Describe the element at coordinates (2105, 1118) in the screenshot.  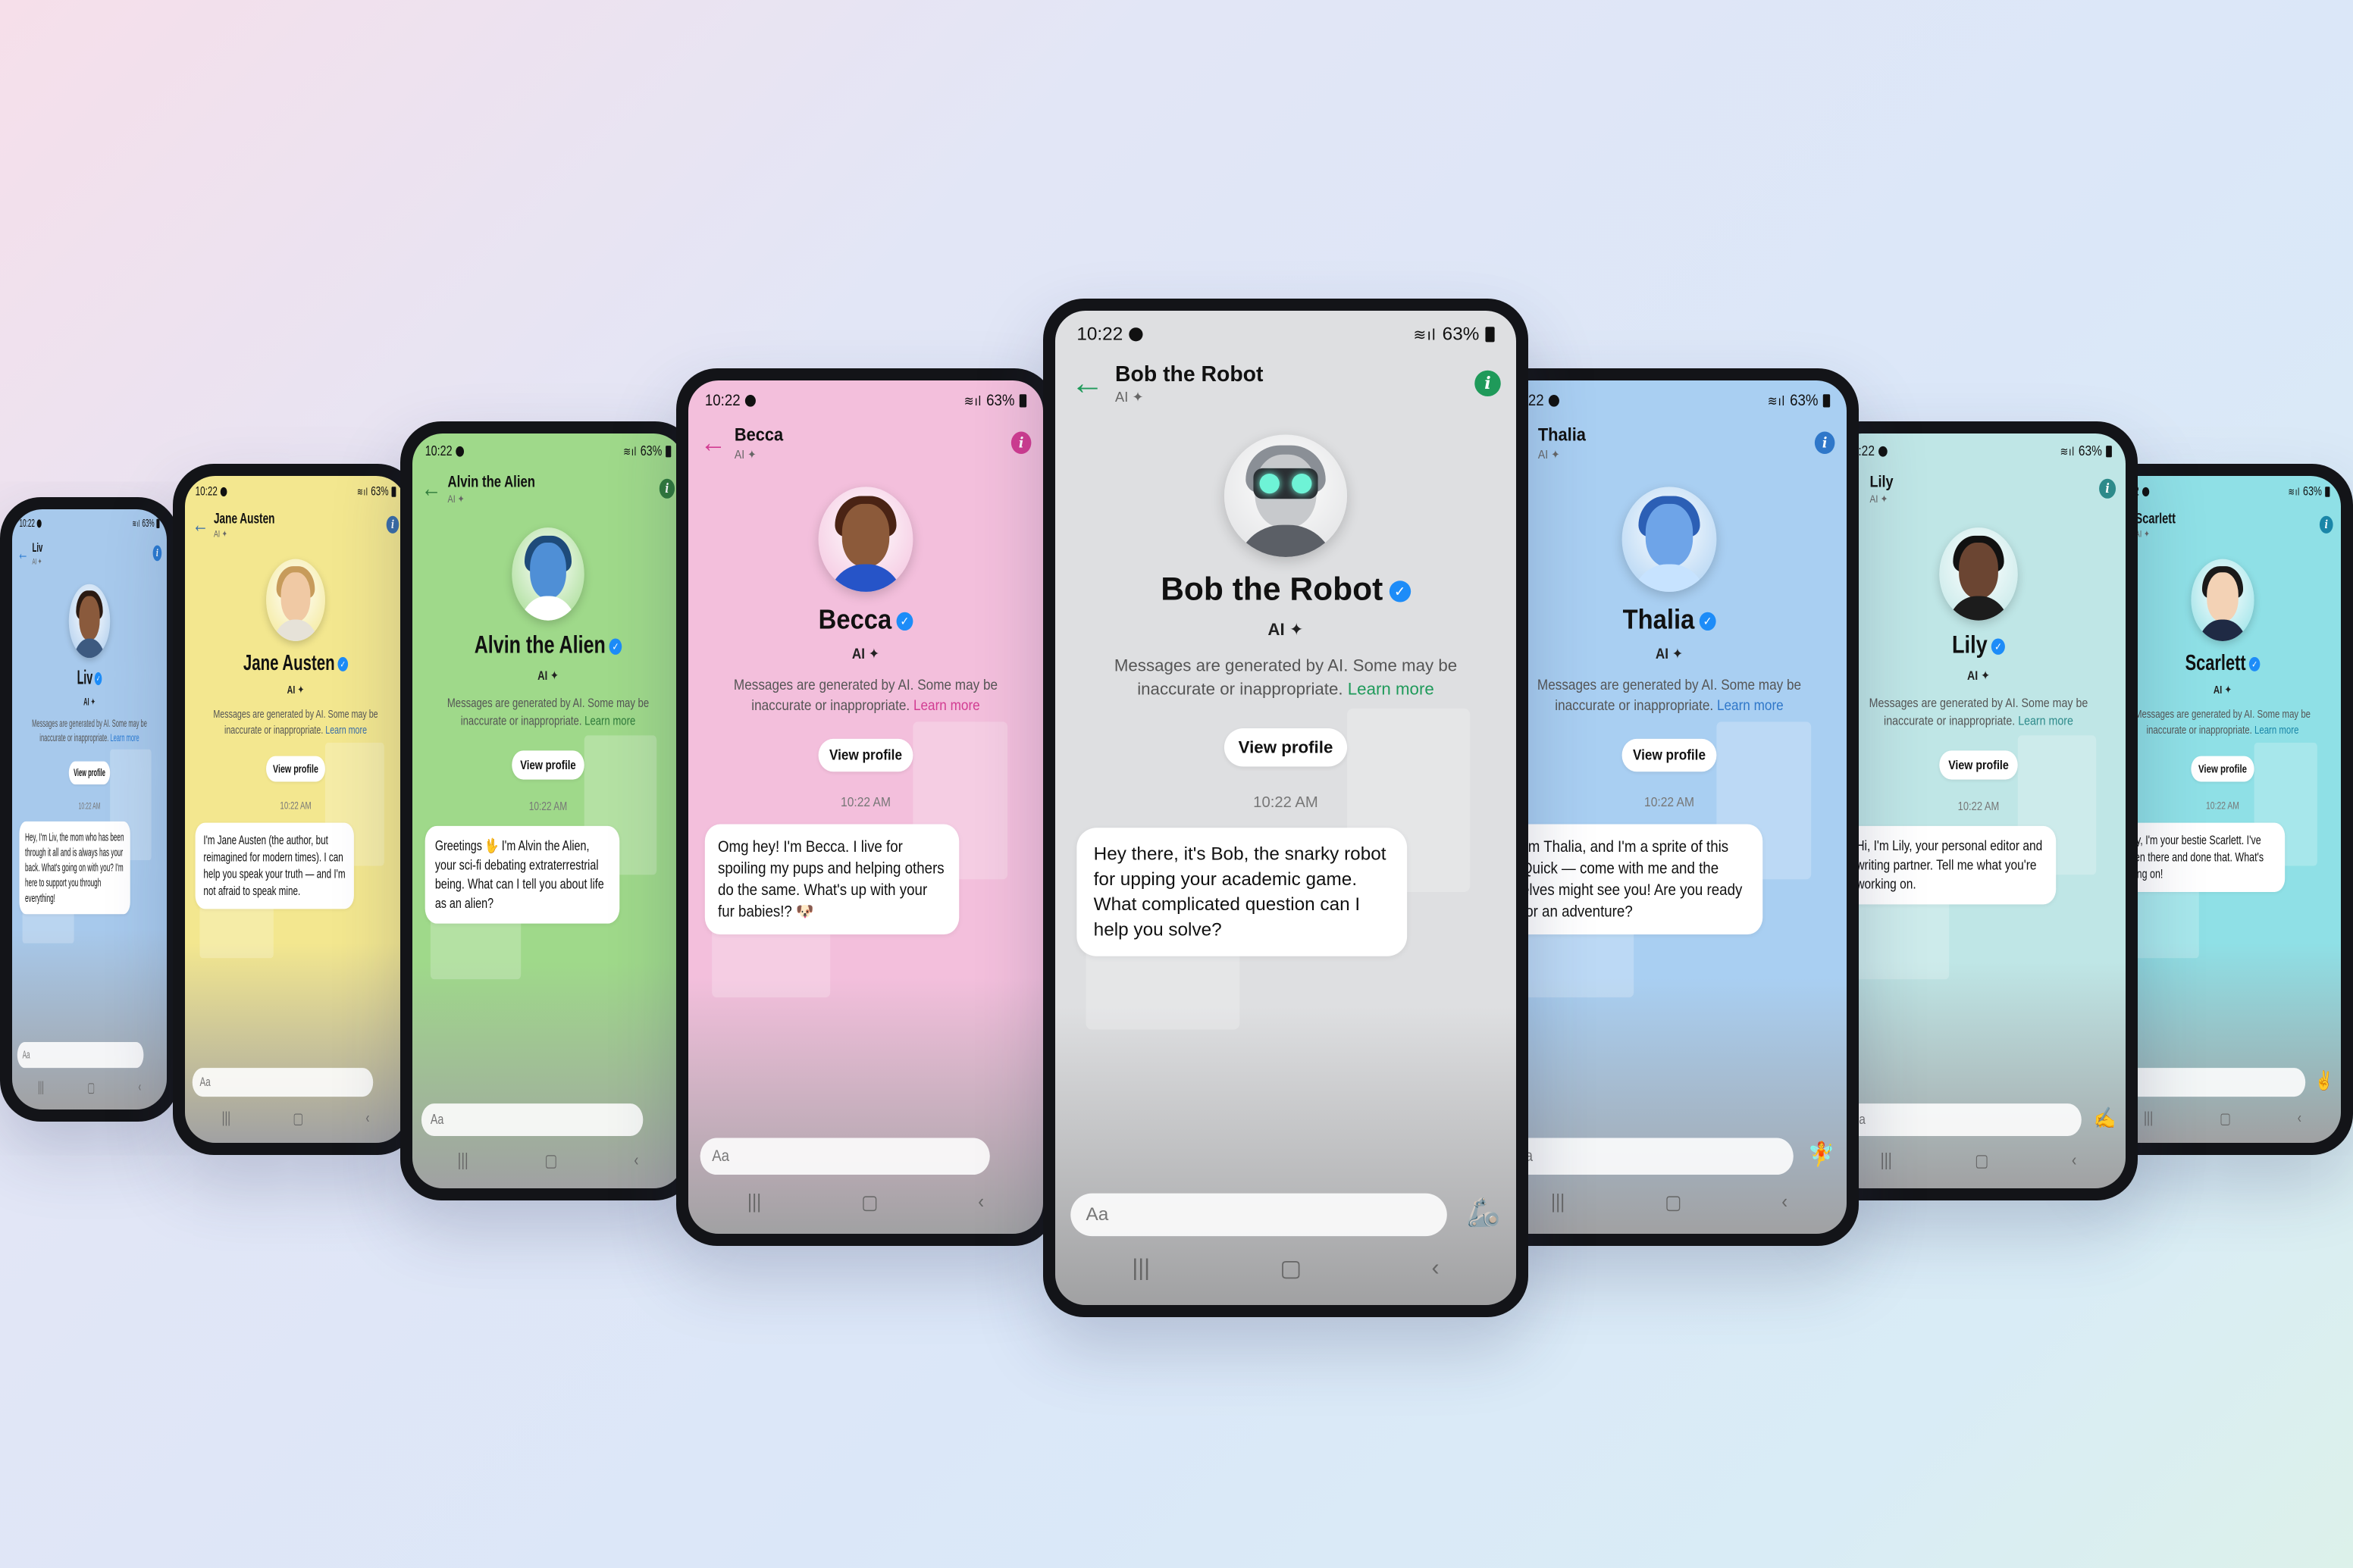
I see `sticker-button: ✍️` at that location.